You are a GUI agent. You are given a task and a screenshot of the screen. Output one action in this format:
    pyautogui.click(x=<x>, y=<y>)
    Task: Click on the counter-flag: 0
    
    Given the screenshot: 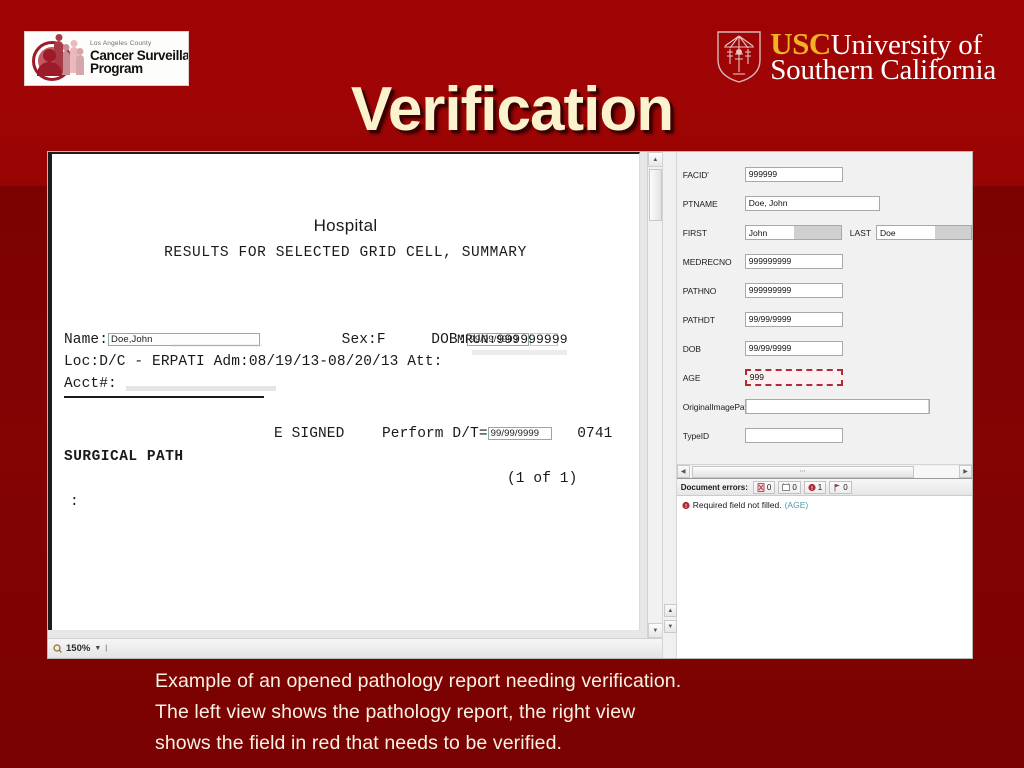 What is the action you would take?
    pyautogui.click(x=840, y=487)
    